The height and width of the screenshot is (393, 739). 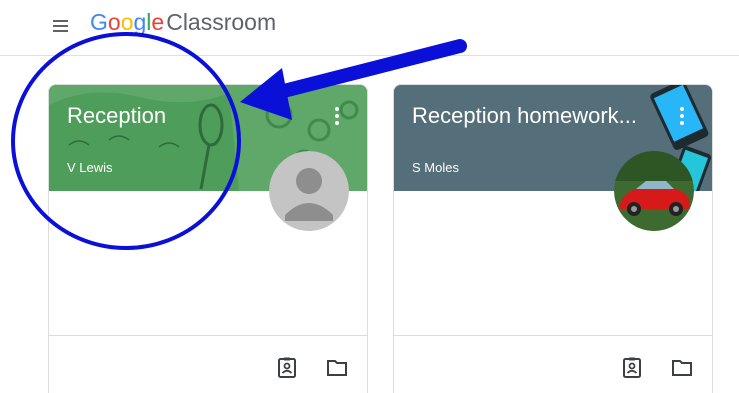 I want to click on default-person-avatar-icon, so click(x=309, y=191).